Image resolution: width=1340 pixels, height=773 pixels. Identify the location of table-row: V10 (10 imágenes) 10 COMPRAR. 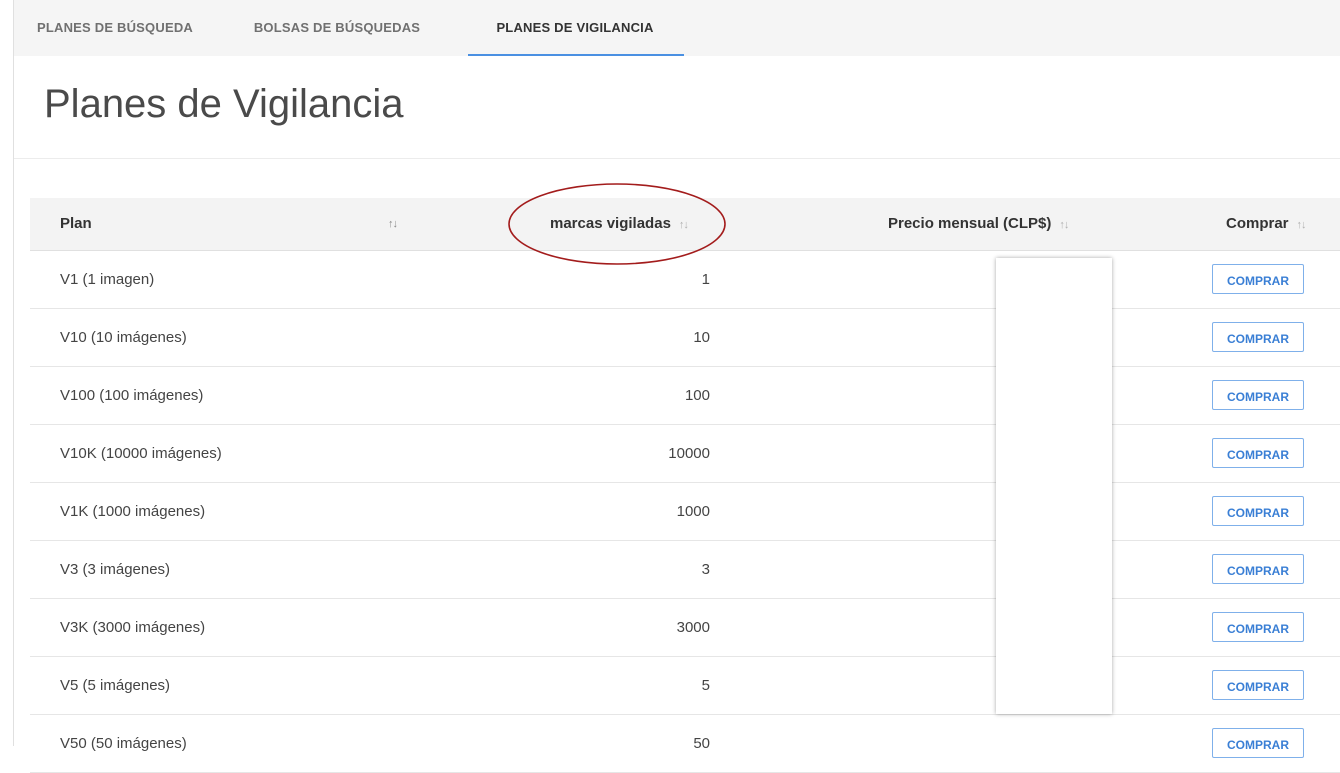
(685, 338).